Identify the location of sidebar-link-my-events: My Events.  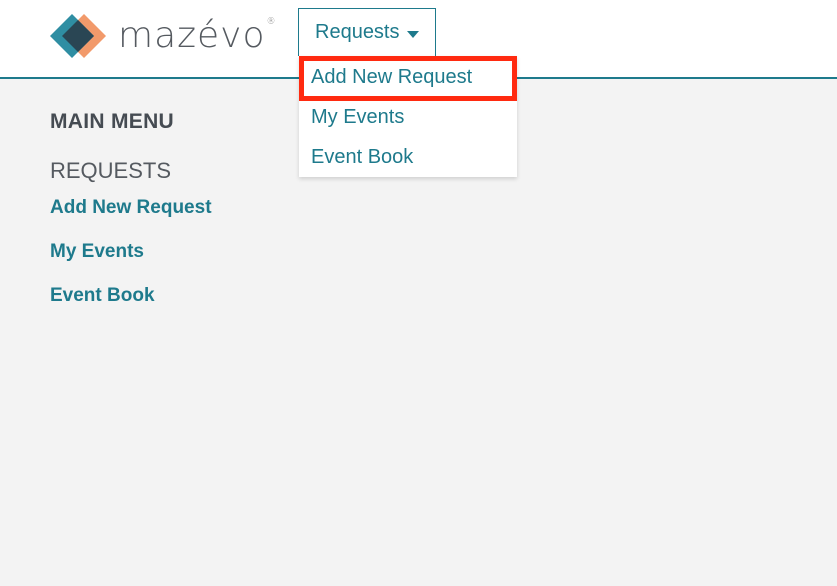
(97, 252).